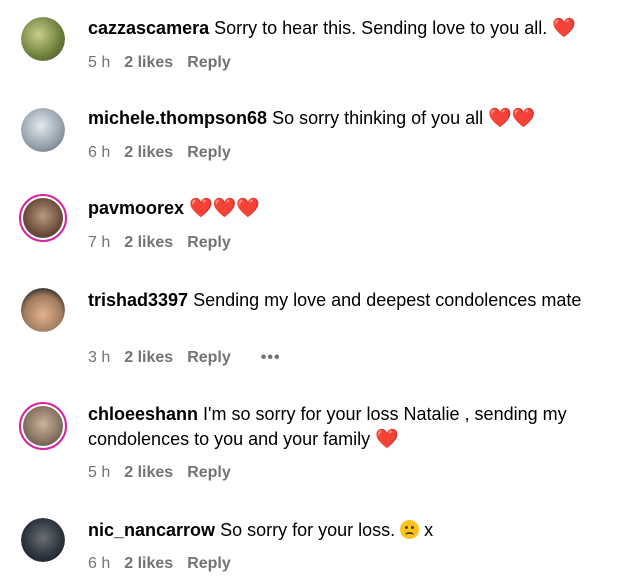  I want to click on comment-meta: 7 h 2 likes Reply, so click(159, 243).